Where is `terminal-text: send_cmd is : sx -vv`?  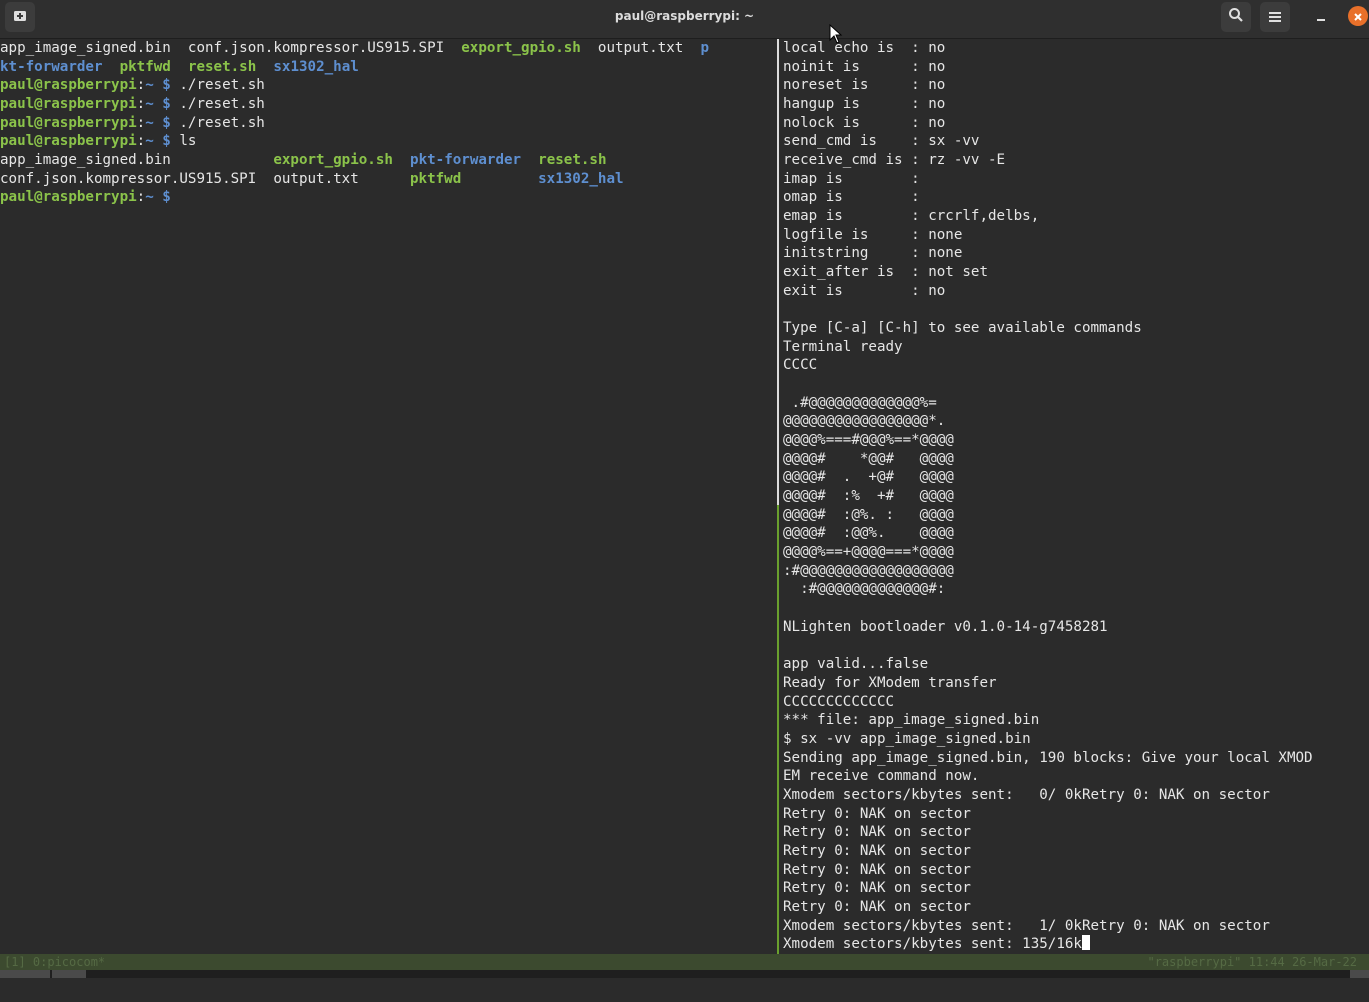
terminal-text: send_cmd is : sx -vv is located at coordinates (881, 141).